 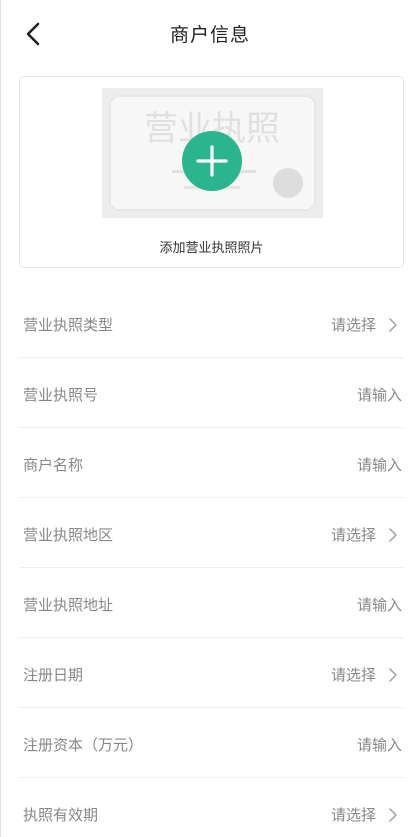 I want to click on plus-icon, so click(x=212, y=161).